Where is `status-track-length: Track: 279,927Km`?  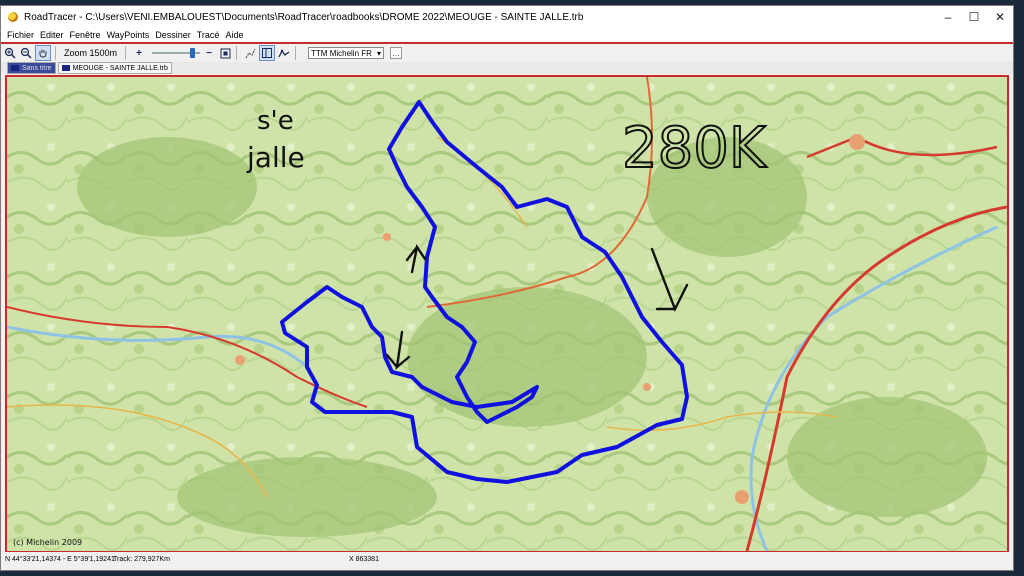 status-track-length: Track: 279,927Km is located at coordinates (141, 559).